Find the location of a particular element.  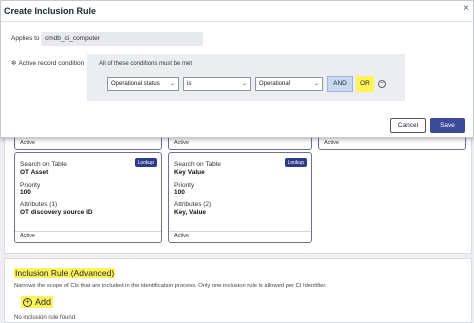

operator-select: is ⌄ is located at coordinates (217, 84).